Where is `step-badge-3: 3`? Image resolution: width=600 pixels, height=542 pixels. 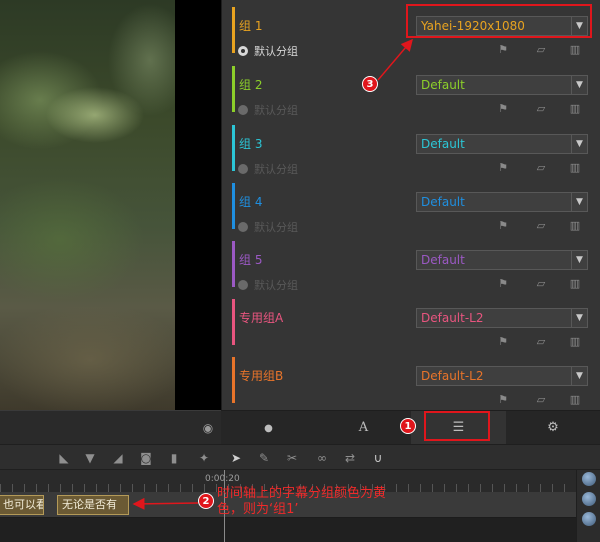
step-badge-3: 3 is located at coordinates (370, 84).